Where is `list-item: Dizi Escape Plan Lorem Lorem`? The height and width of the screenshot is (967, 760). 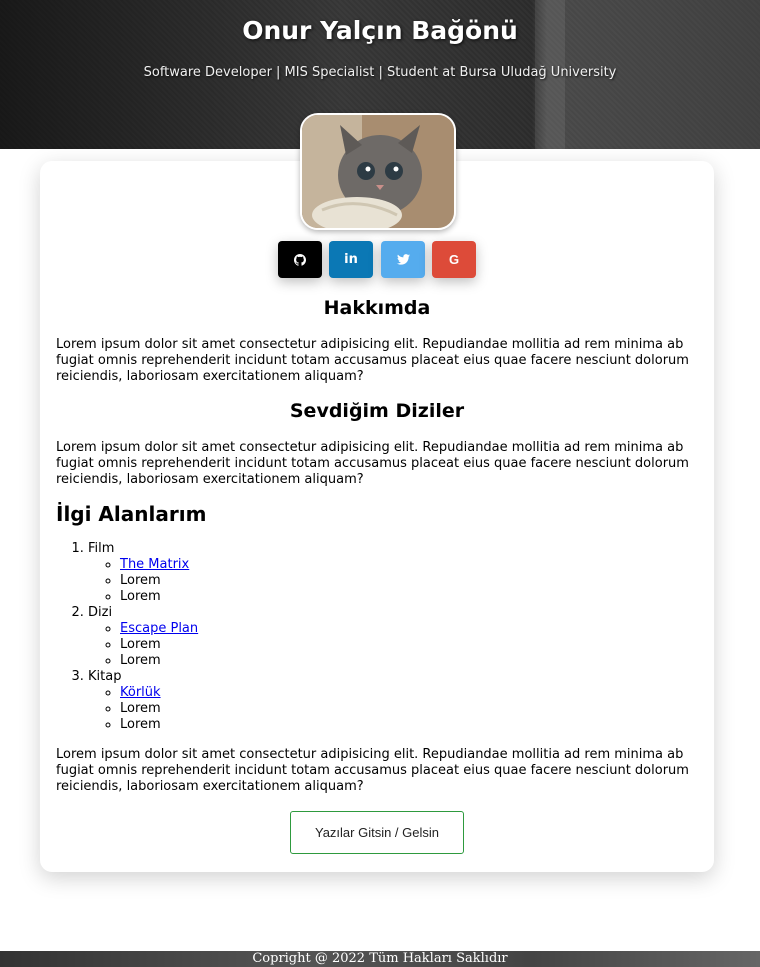
list-item: Dizi Escape Plan Lorem Lorem is located at coordinates (392, 637).